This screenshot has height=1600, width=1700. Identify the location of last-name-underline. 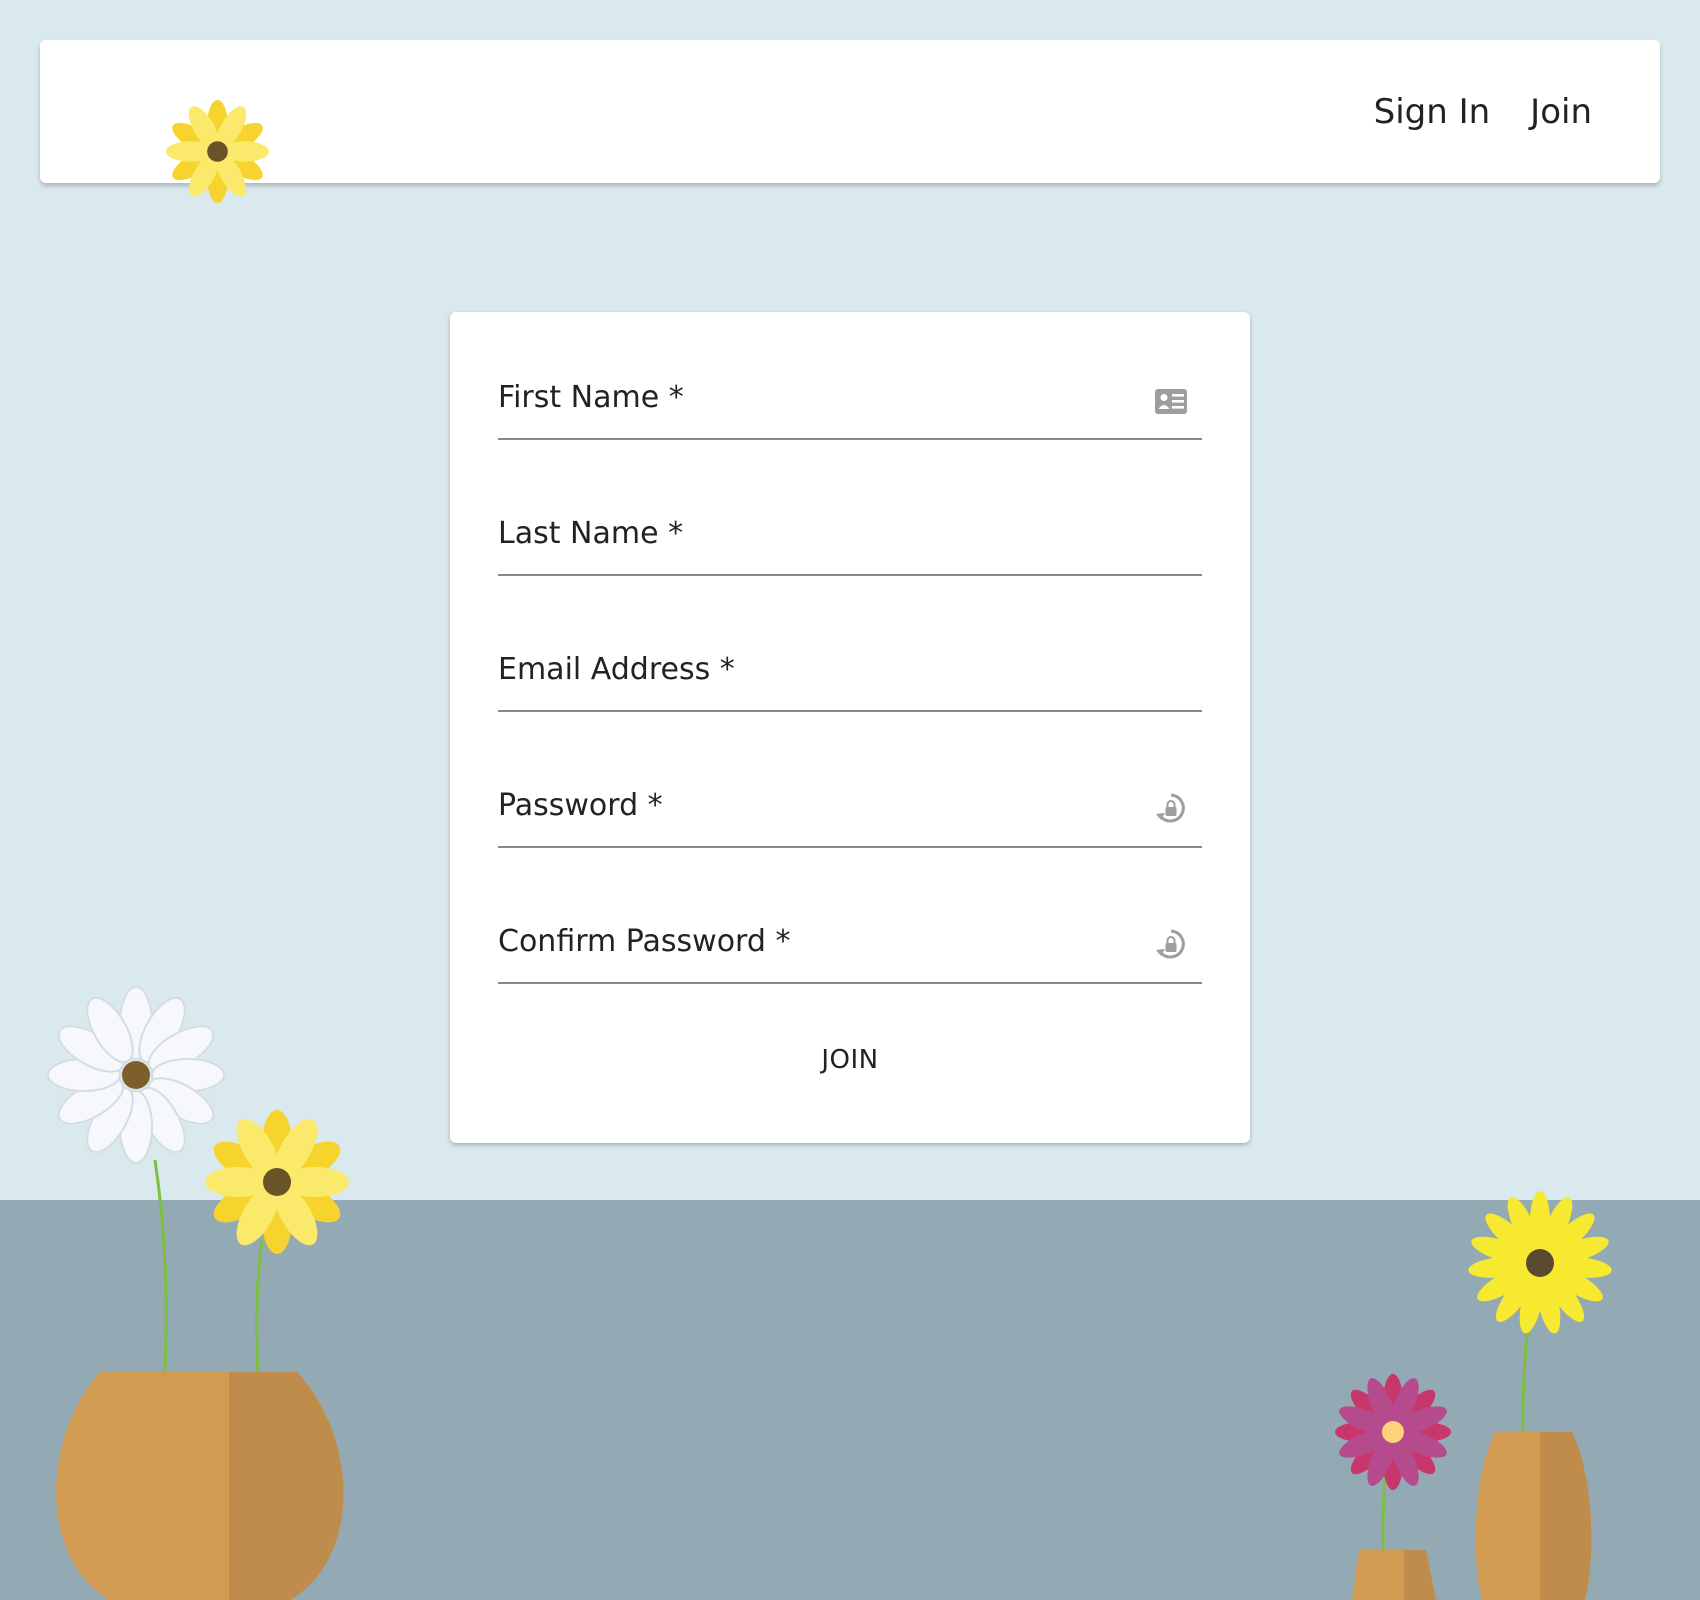
(850, 575).